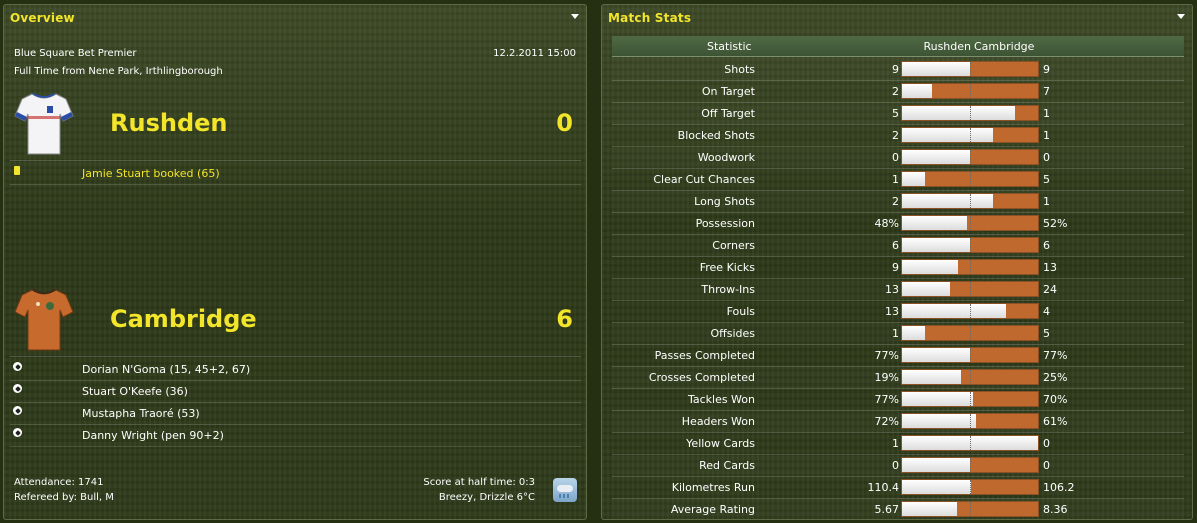  I want to click on stat-away-value: 9, so click(1046, 69).